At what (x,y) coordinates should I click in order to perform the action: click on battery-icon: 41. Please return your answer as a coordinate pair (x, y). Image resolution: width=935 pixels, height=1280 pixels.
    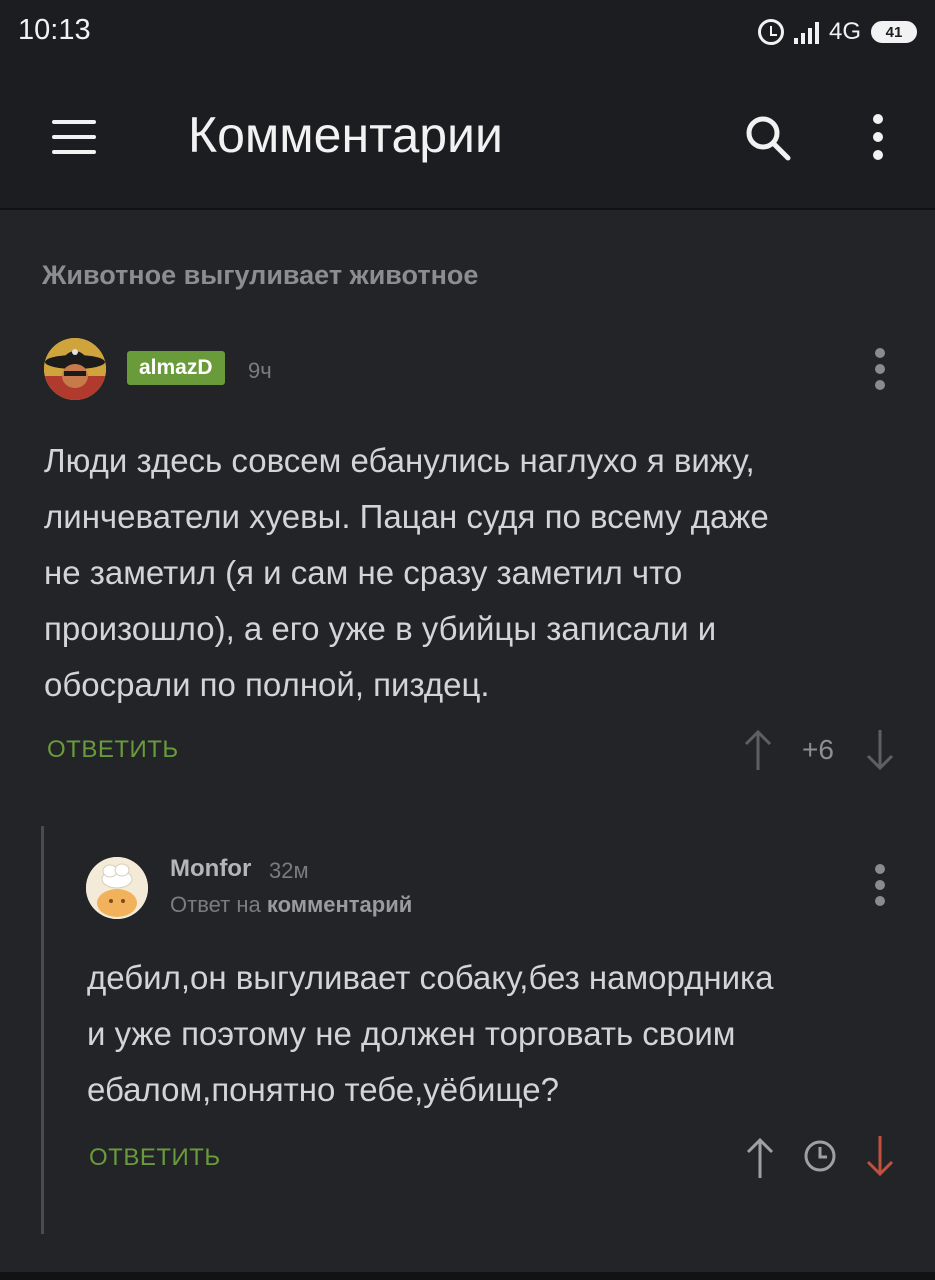
    Looking at the image, I should click on (894, 32).